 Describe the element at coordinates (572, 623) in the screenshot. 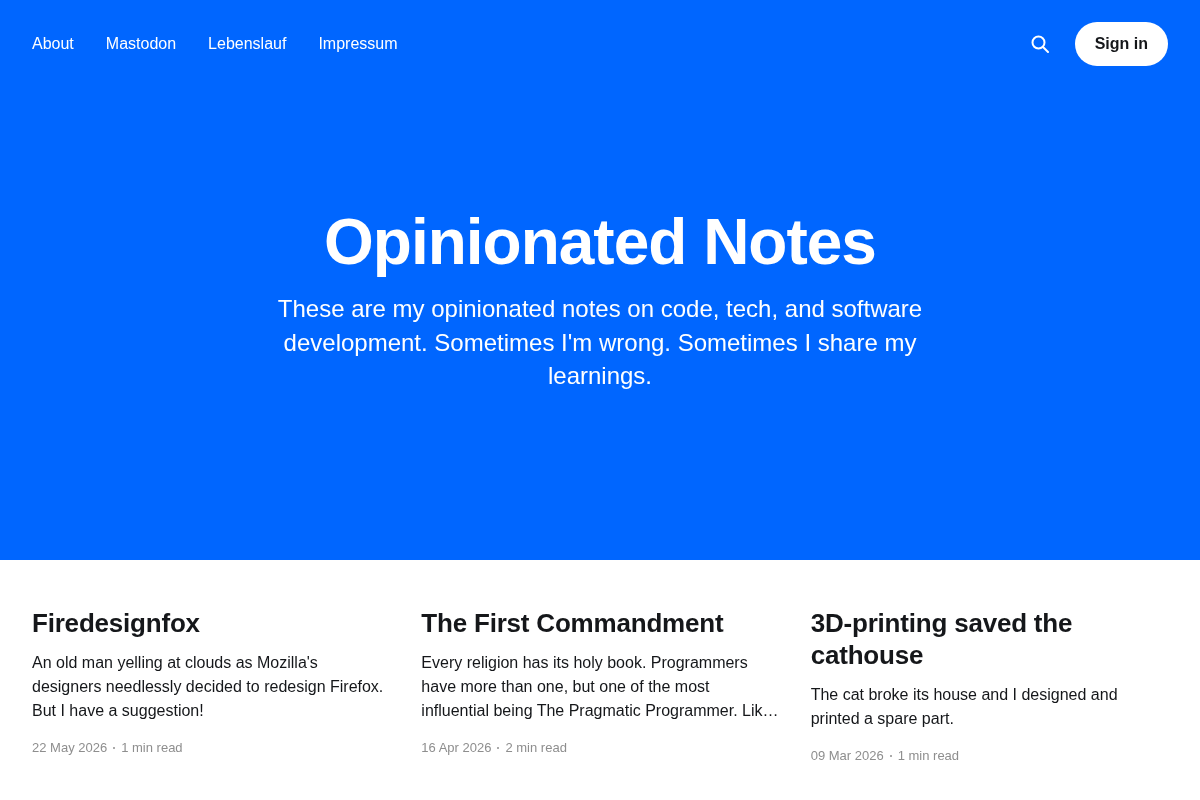

I see `post-title-link: The First Commandment` at that location.